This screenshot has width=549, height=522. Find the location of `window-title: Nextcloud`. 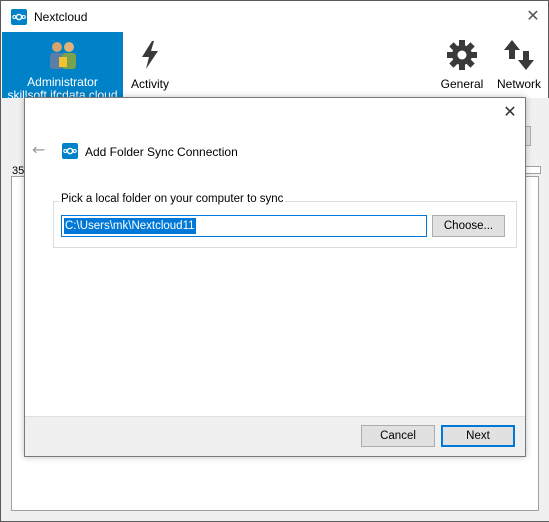

window-title: Nextcloud is located at coordinates (61, 17).